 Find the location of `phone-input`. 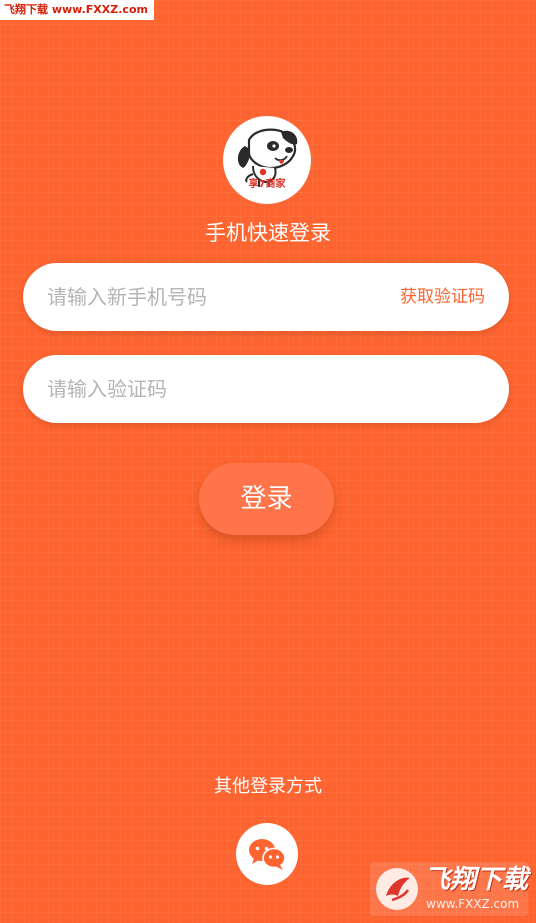

phone-input is located at coordinates (212, 297).